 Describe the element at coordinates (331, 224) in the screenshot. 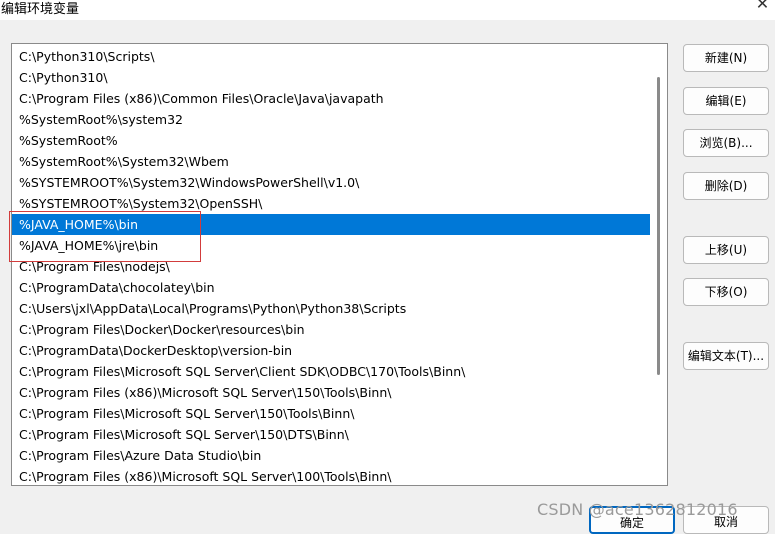

I see `path-list-item: %JAVA_HOME%\bin` at that location.